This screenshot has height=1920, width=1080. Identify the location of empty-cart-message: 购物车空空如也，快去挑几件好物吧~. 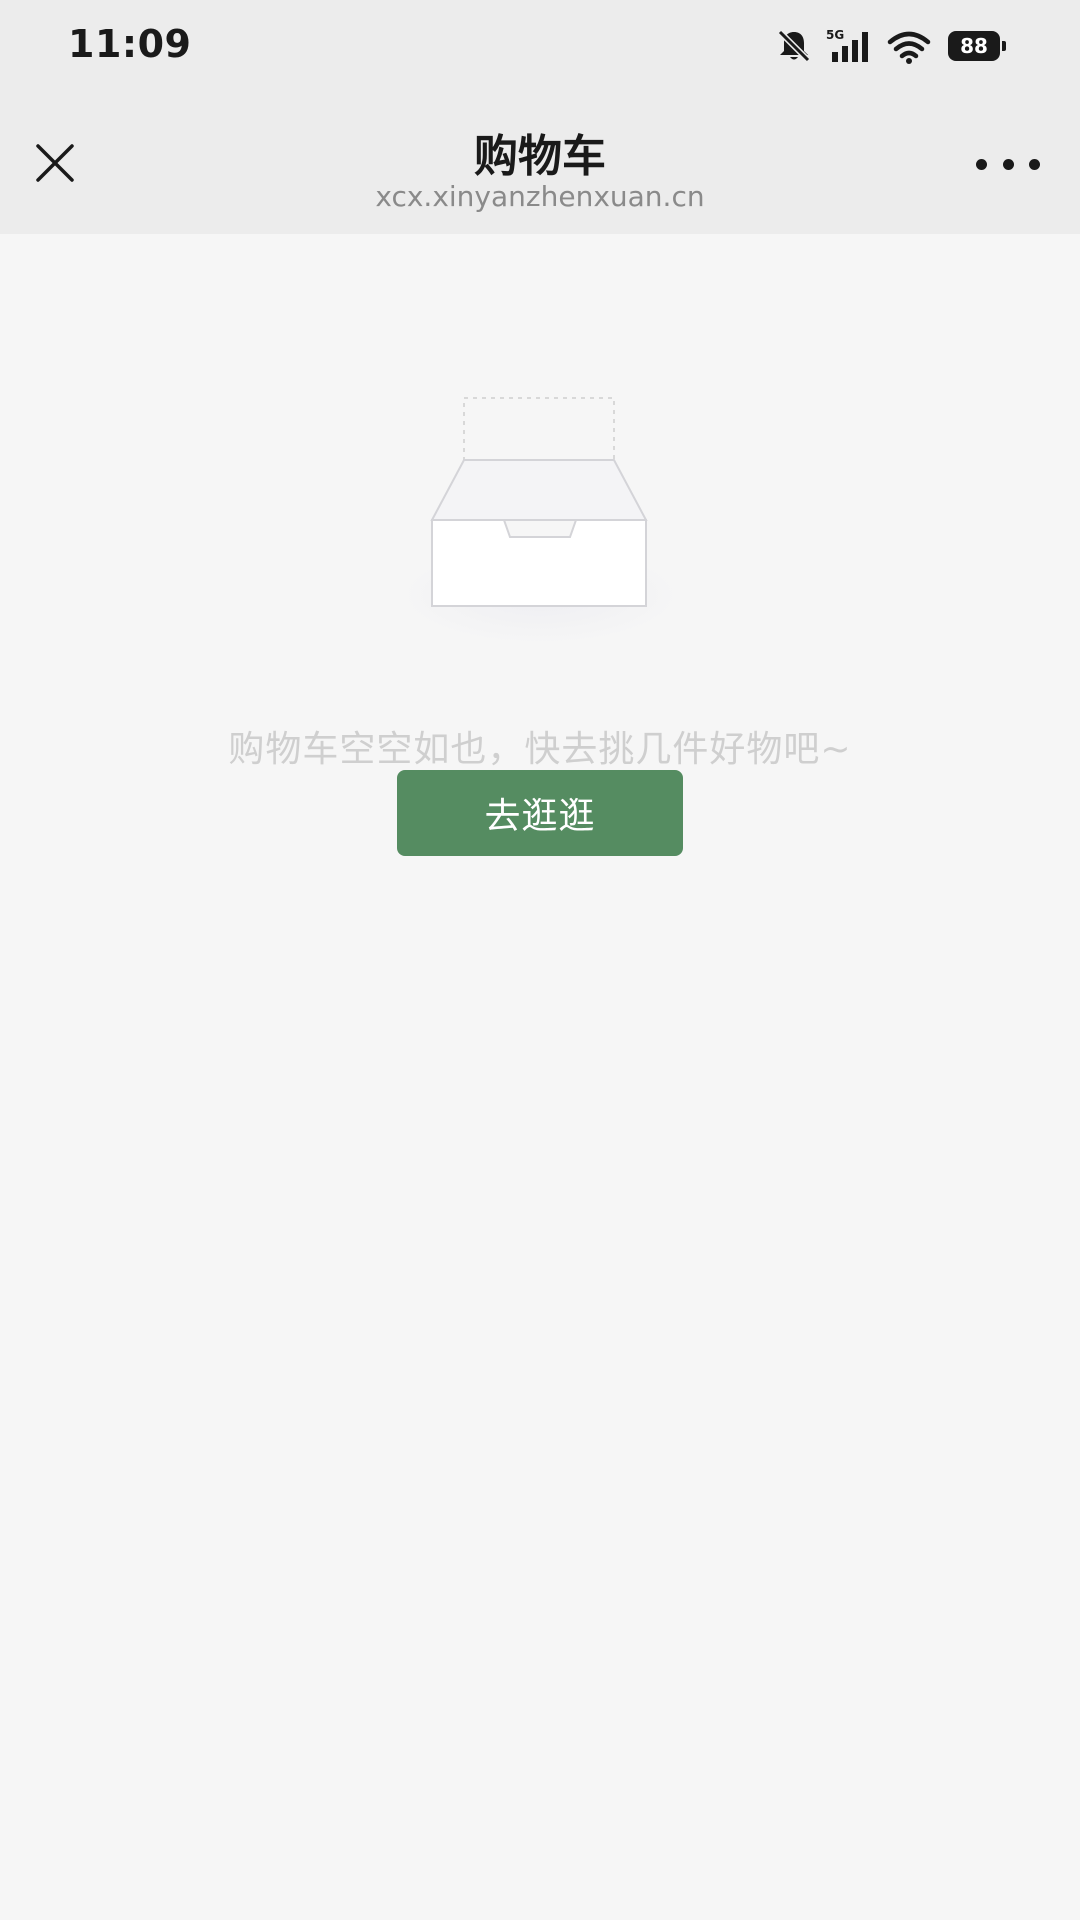
(540, 749).